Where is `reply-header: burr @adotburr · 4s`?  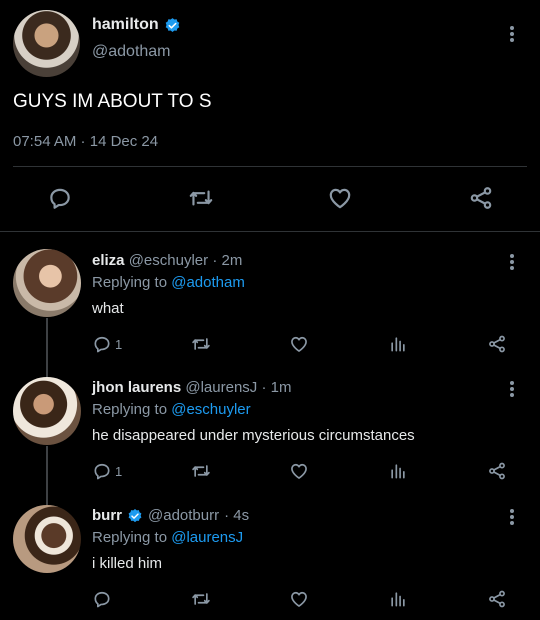
reply-header: burr @adotburr · 4s is located at coordinates (170, 515).